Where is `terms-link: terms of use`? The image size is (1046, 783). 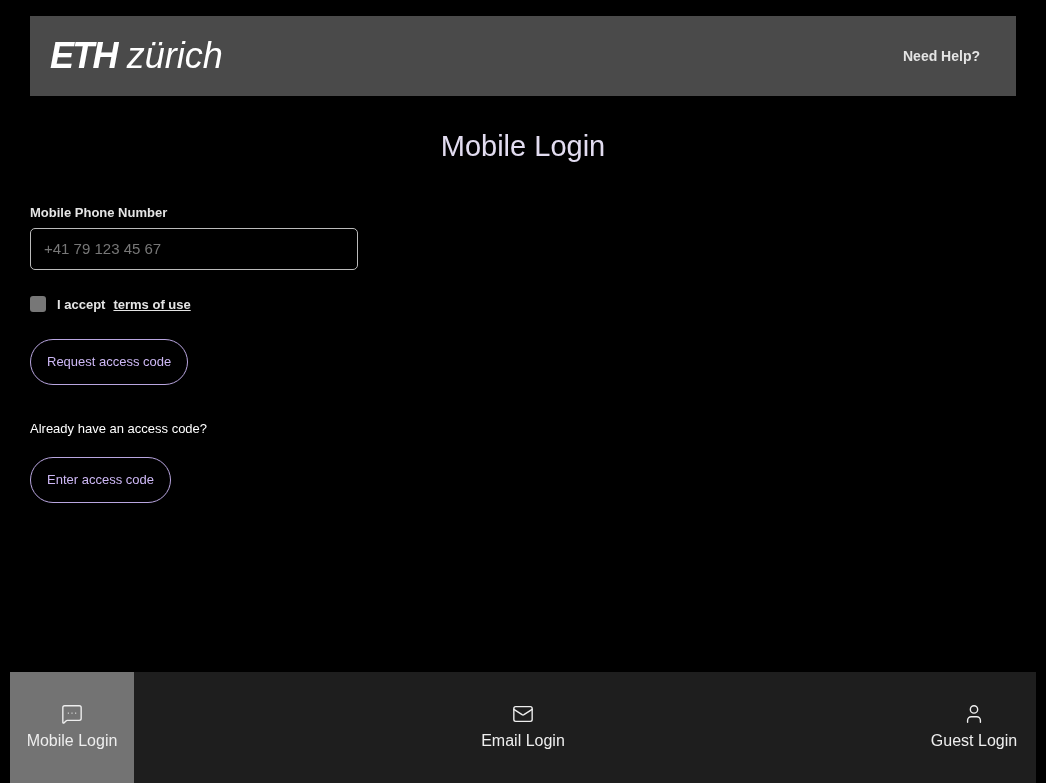
terms-link: terms of use is located at coordinates (152, 304).